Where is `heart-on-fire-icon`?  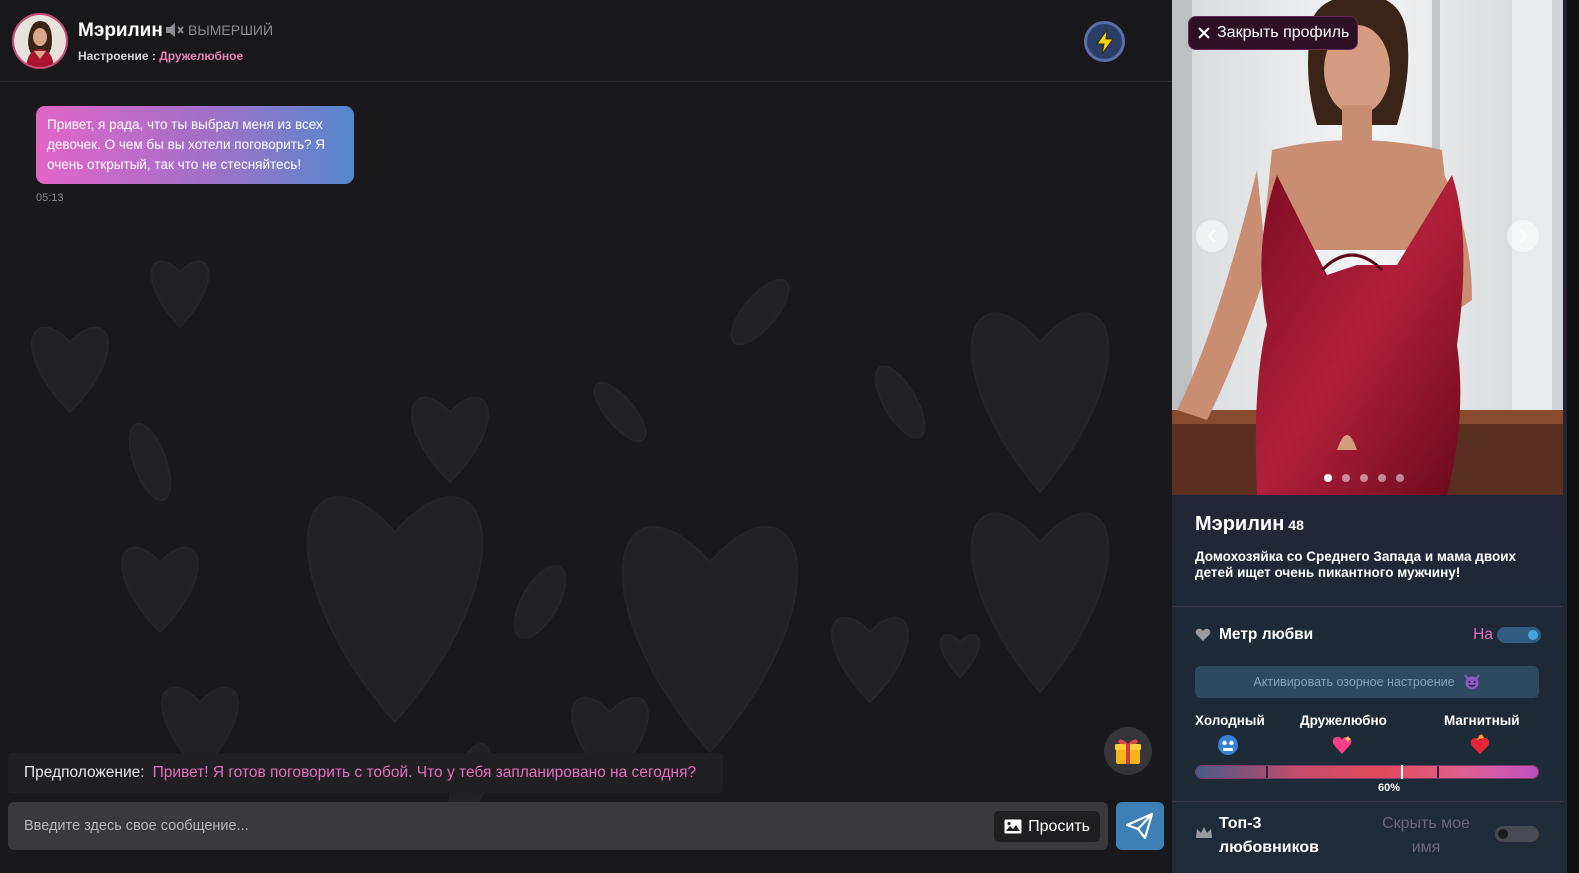 heart-on-fire-icon is located at coordinates (1480, 747).